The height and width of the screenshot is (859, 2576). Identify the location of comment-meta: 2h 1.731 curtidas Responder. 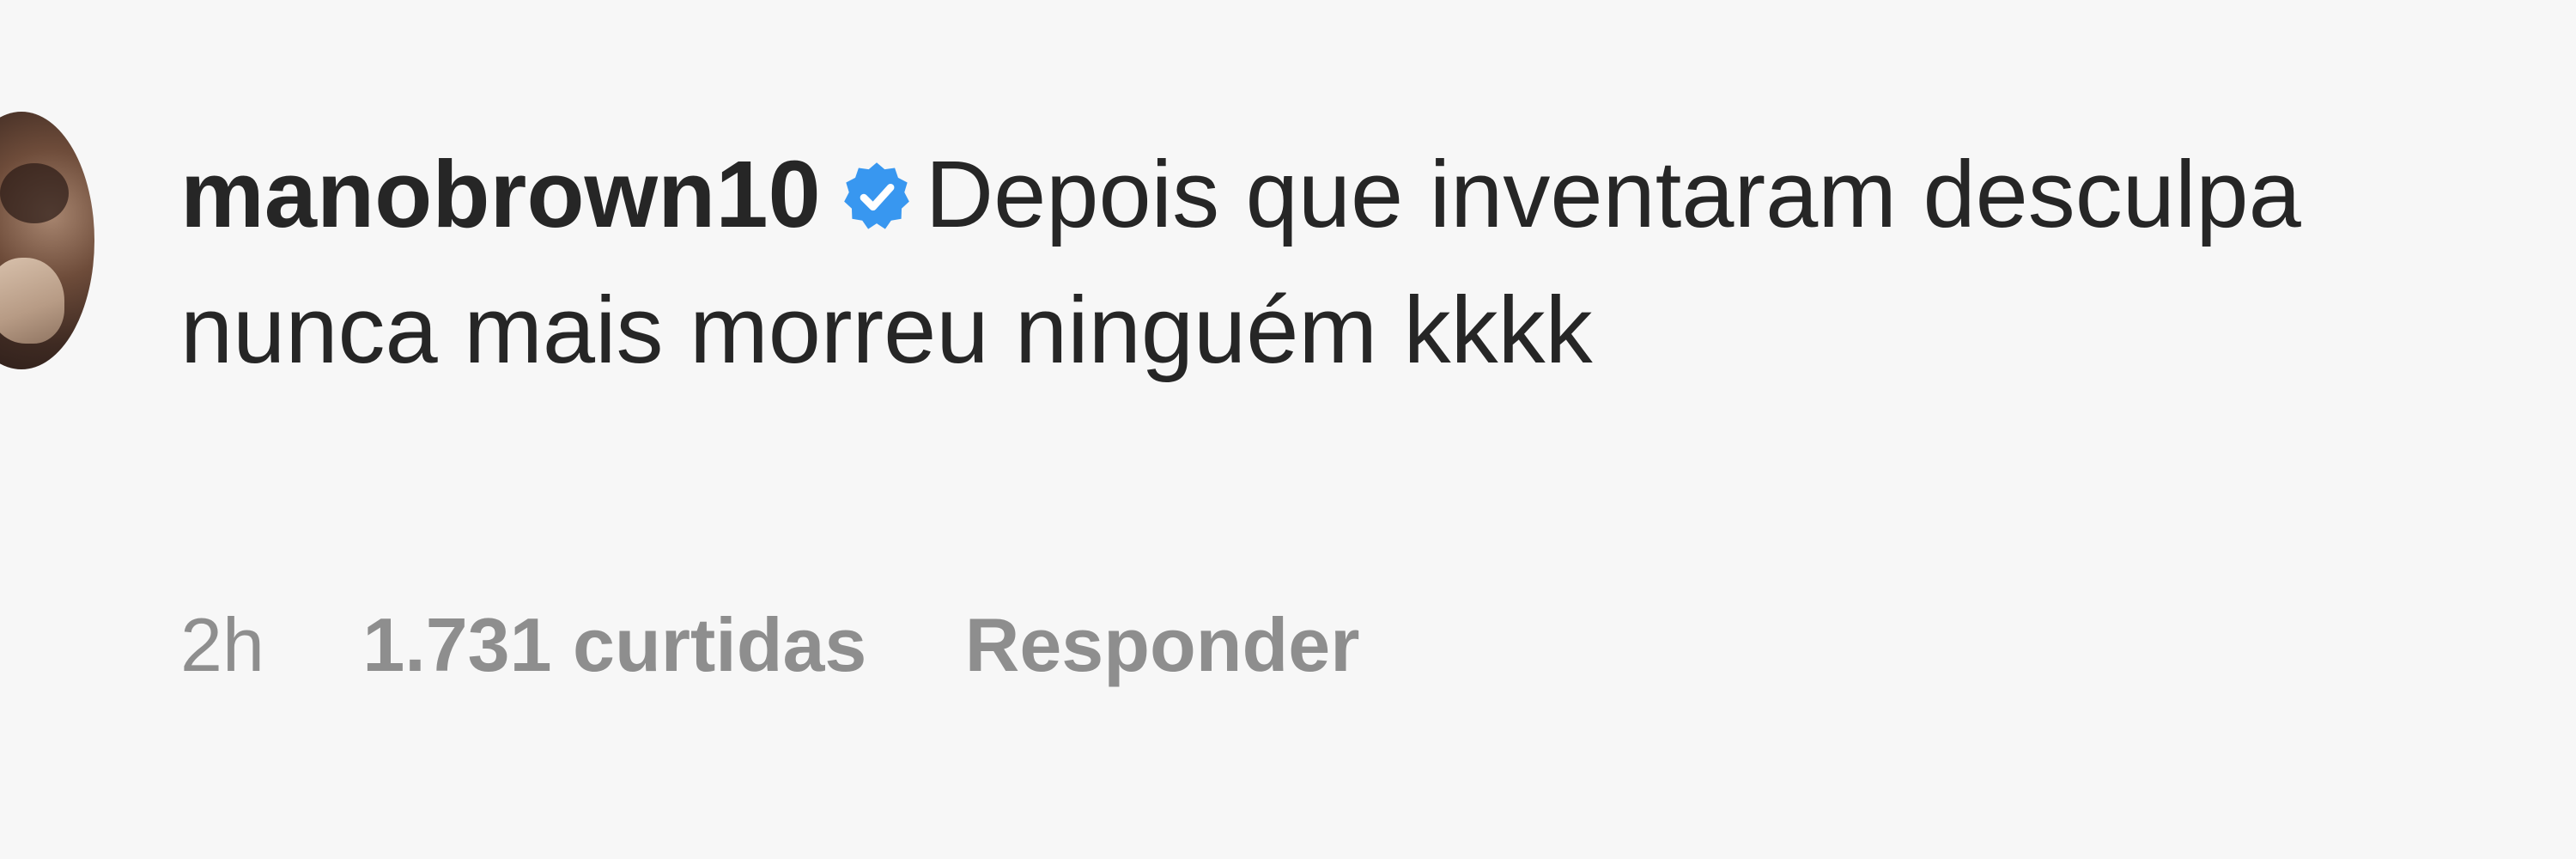
(770, 645).